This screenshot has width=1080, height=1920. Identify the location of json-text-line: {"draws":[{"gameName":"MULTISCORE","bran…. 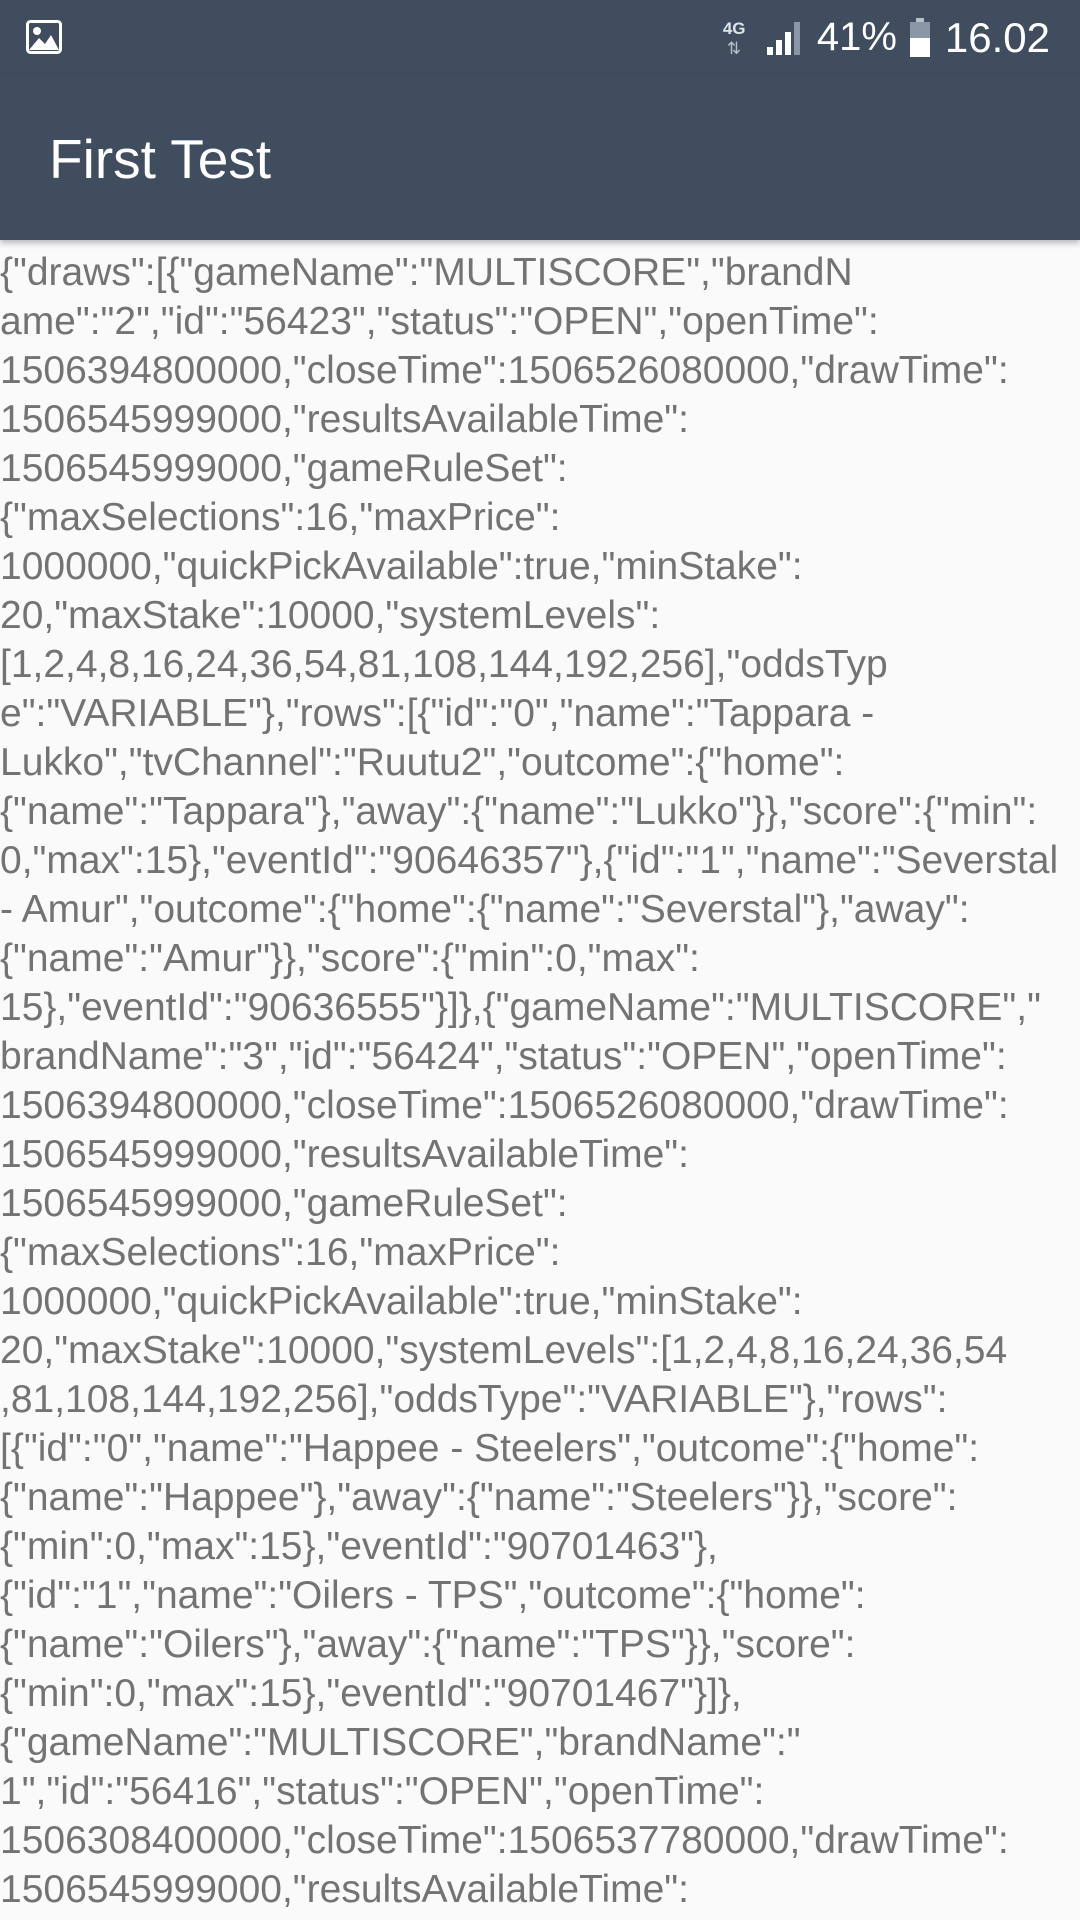
(426, 272).